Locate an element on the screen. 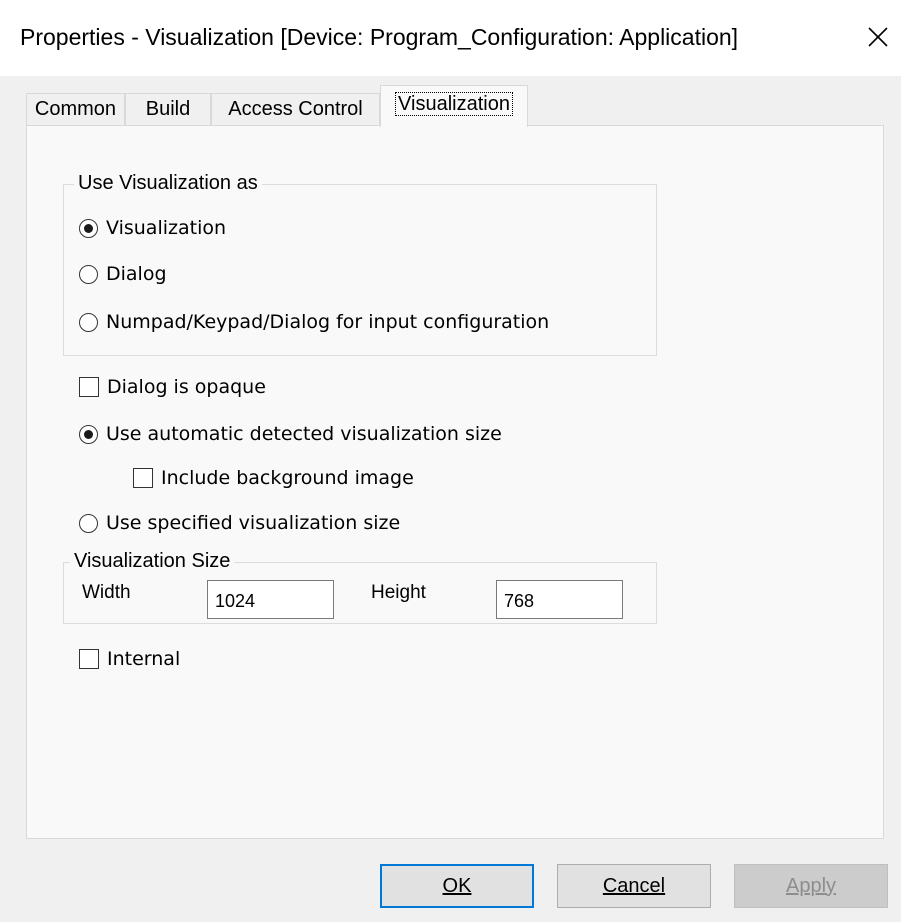 This screenshot has width=901, height=922. width-input: 1024 is located at coordinates (270, 599).